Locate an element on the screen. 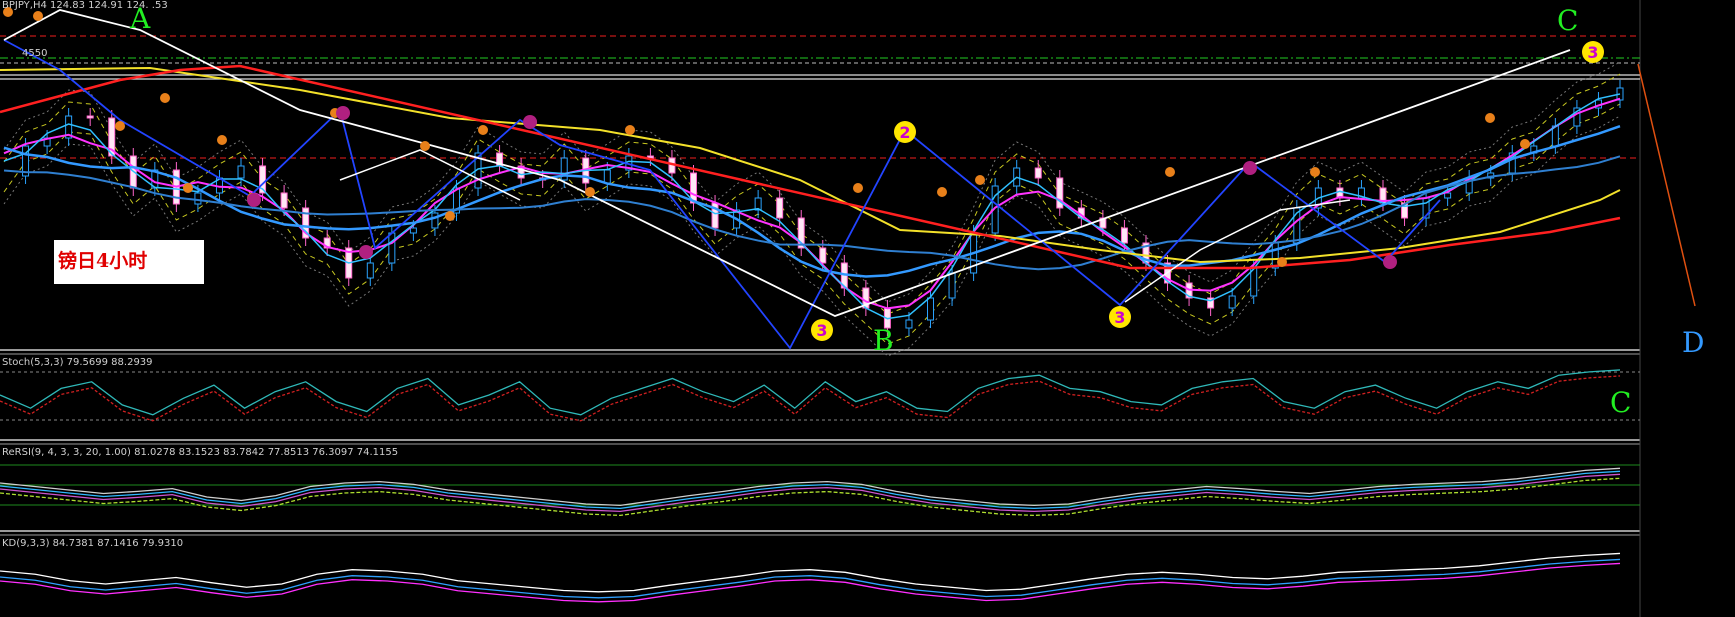  annotation-box: 镑日4小时 is located at coordinates (129, 262).